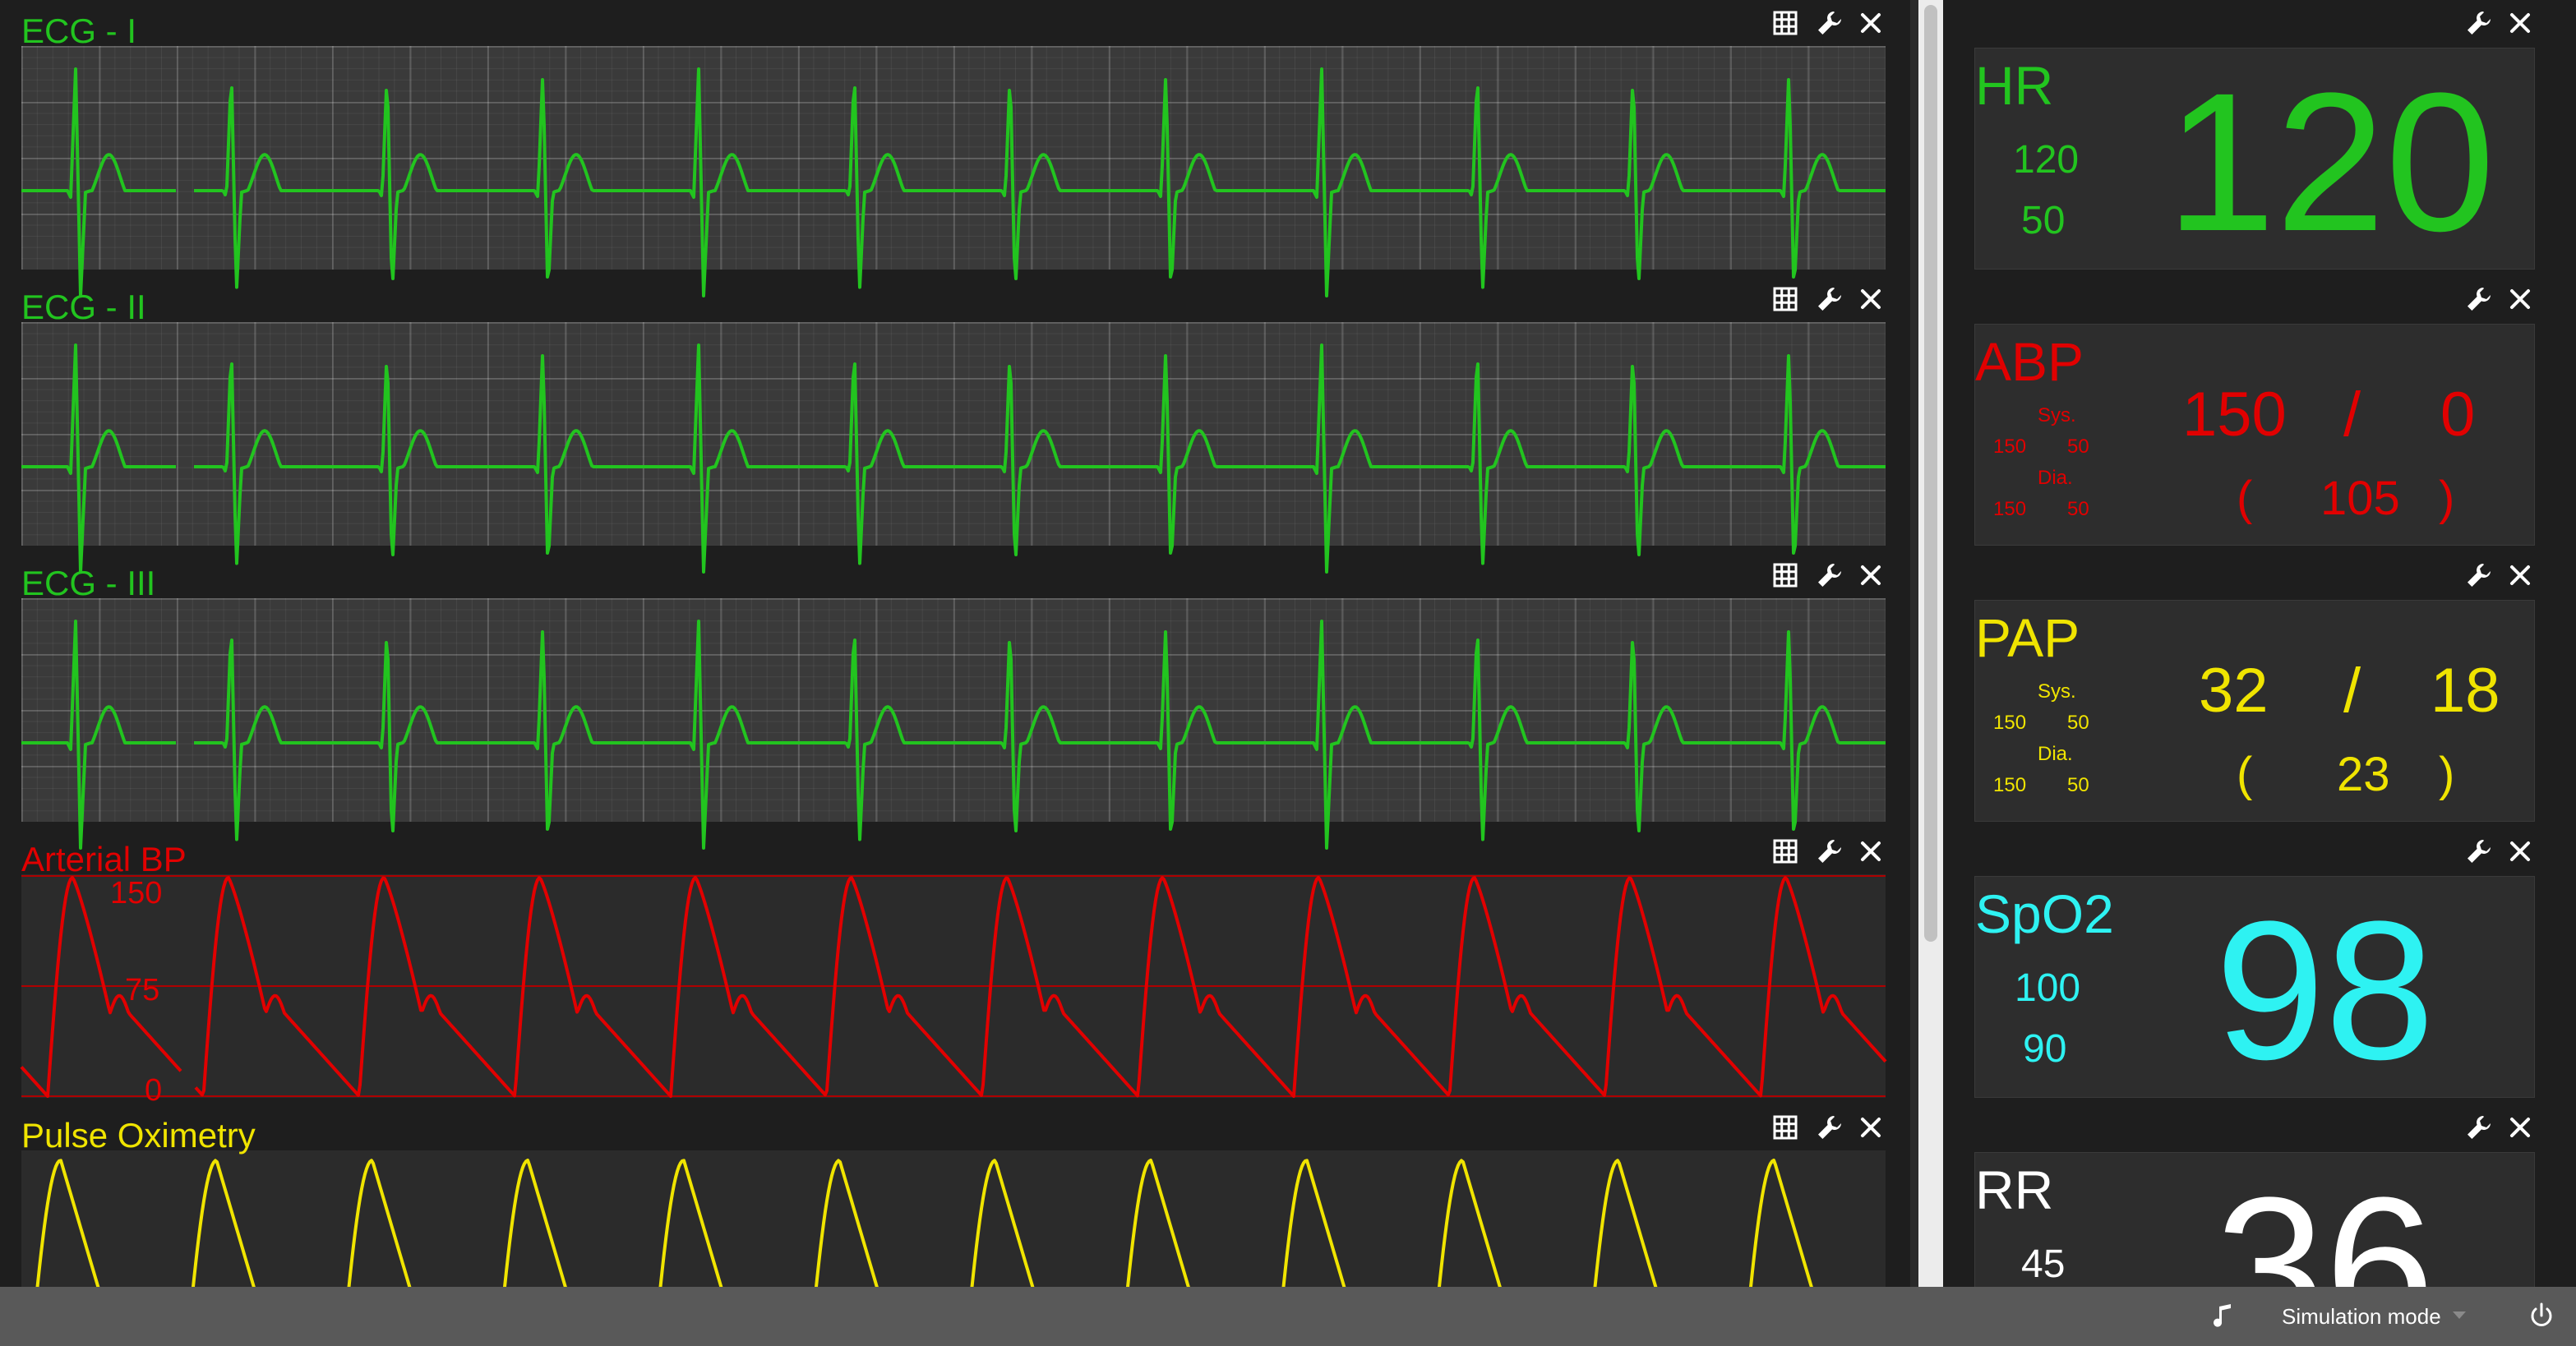 This screenshot has width=2576, height=1346. I want to click on hr-box: HR 120 50 120, so click(2254, 159).